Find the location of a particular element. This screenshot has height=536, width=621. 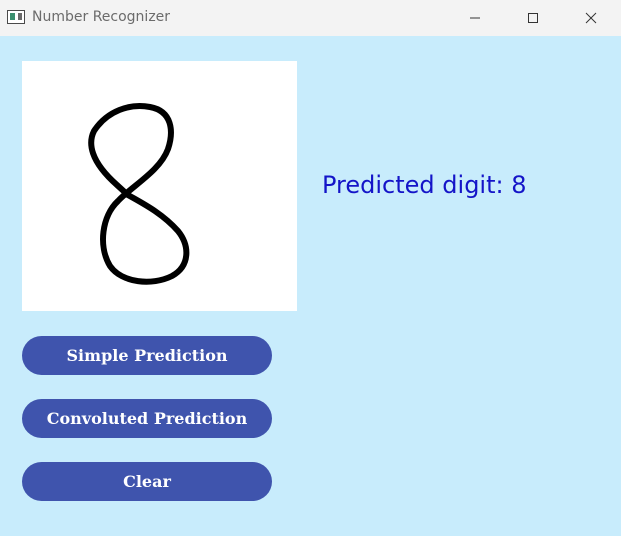

minimize-button is located at coordinates (475, 18).